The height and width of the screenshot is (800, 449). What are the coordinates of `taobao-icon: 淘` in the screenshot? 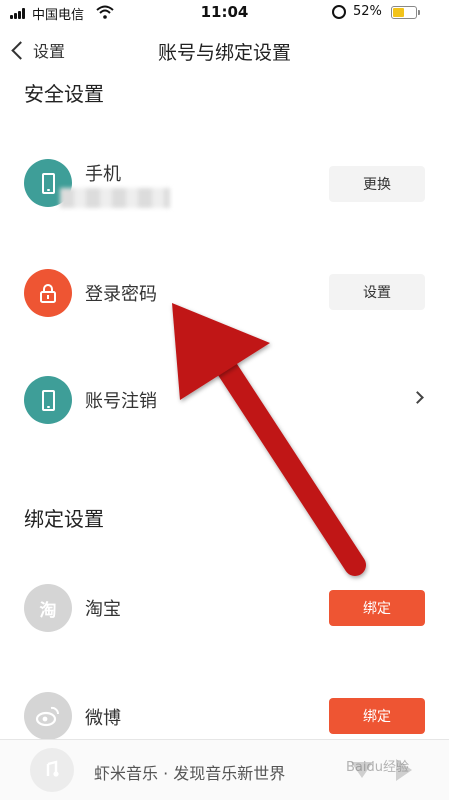 It's located at (48, 608).